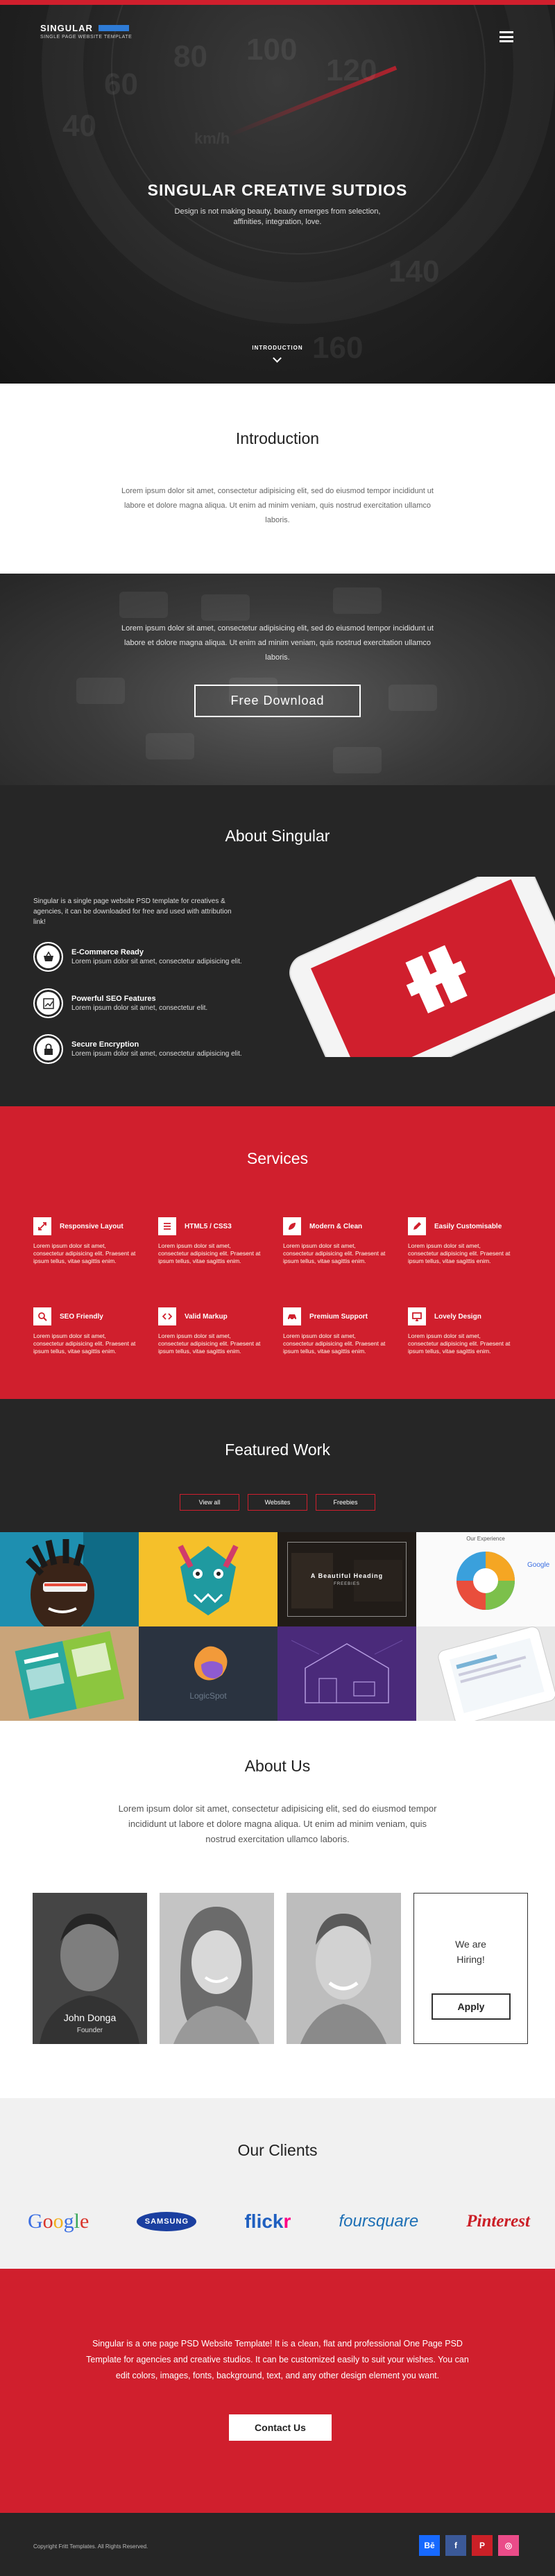  I want to click on pencil-icon, so click(417, 1226).